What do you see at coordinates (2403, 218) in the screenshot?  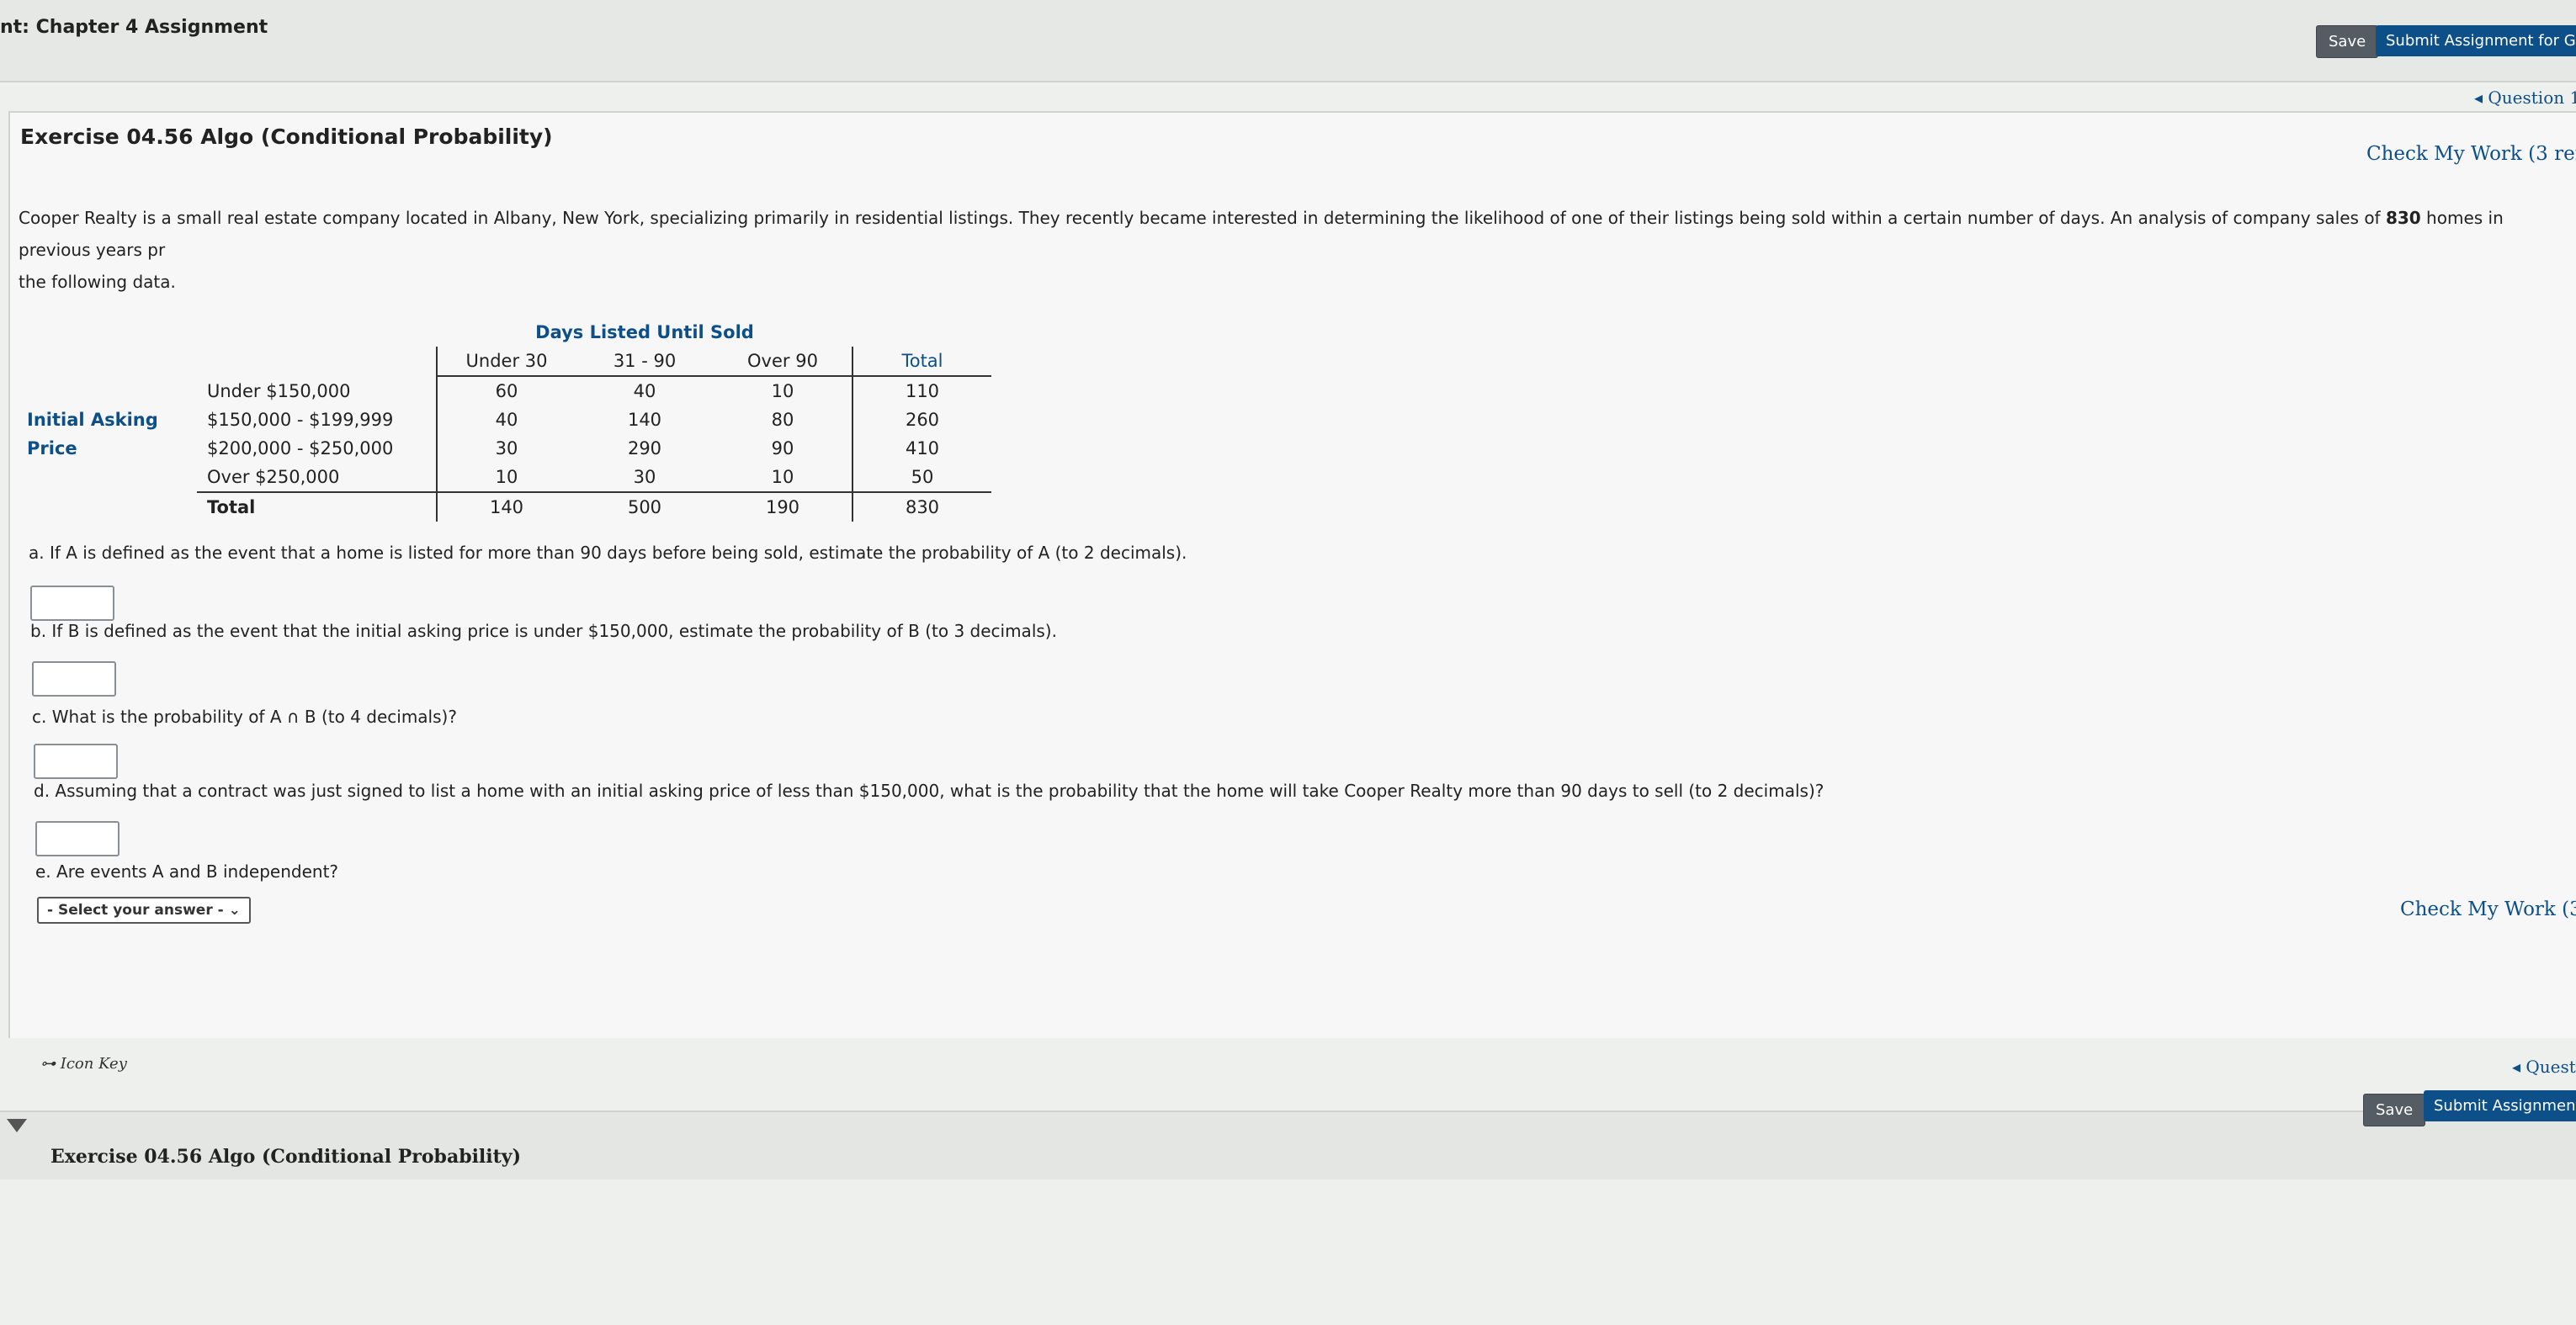 I see `intro-count: 830` at bounding box center [2403, 218].